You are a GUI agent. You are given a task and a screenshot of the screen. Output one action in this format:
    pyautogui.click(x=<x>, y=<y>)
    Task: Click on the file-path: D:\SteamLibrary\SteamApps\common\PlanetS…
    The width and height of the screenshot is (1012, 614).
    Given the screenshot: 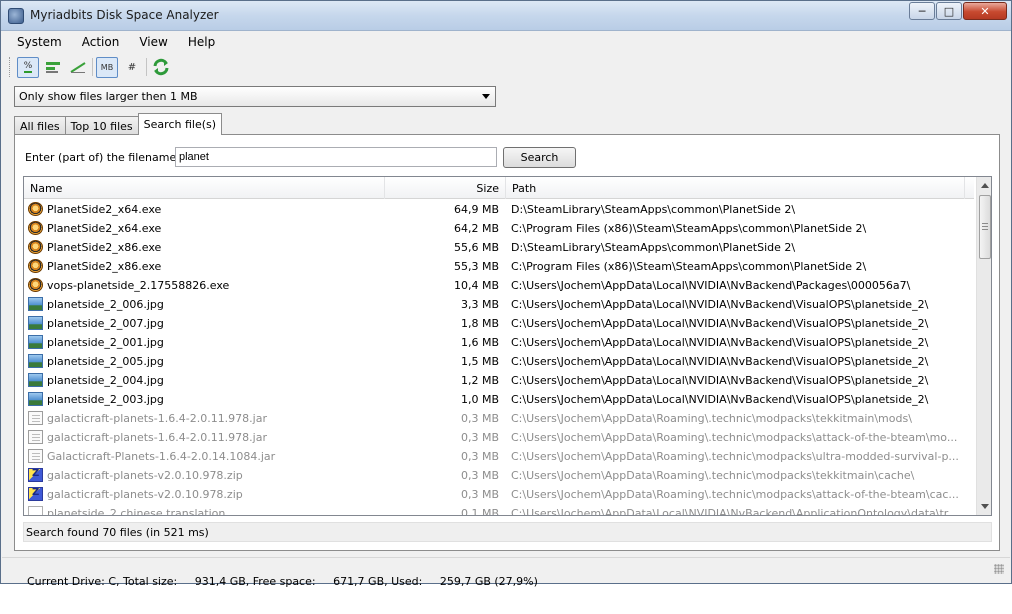 What is the action you would take?
    pyautogui.click(x=653, y=209)
    